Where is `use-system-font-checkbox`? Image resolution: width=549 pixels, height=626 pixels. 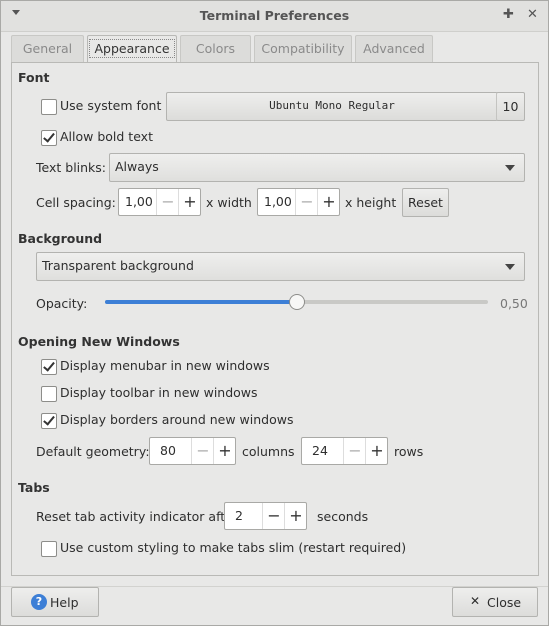 use-system-font-checkbox is located at coordinates (49, 107).